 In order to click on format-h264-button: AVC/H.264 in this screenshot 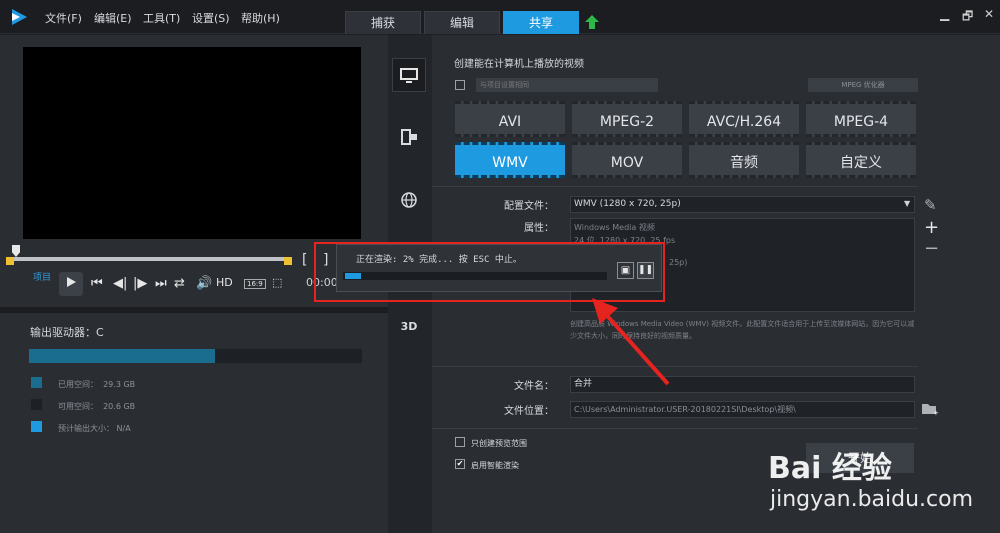, I will do `click(744, 119)`.